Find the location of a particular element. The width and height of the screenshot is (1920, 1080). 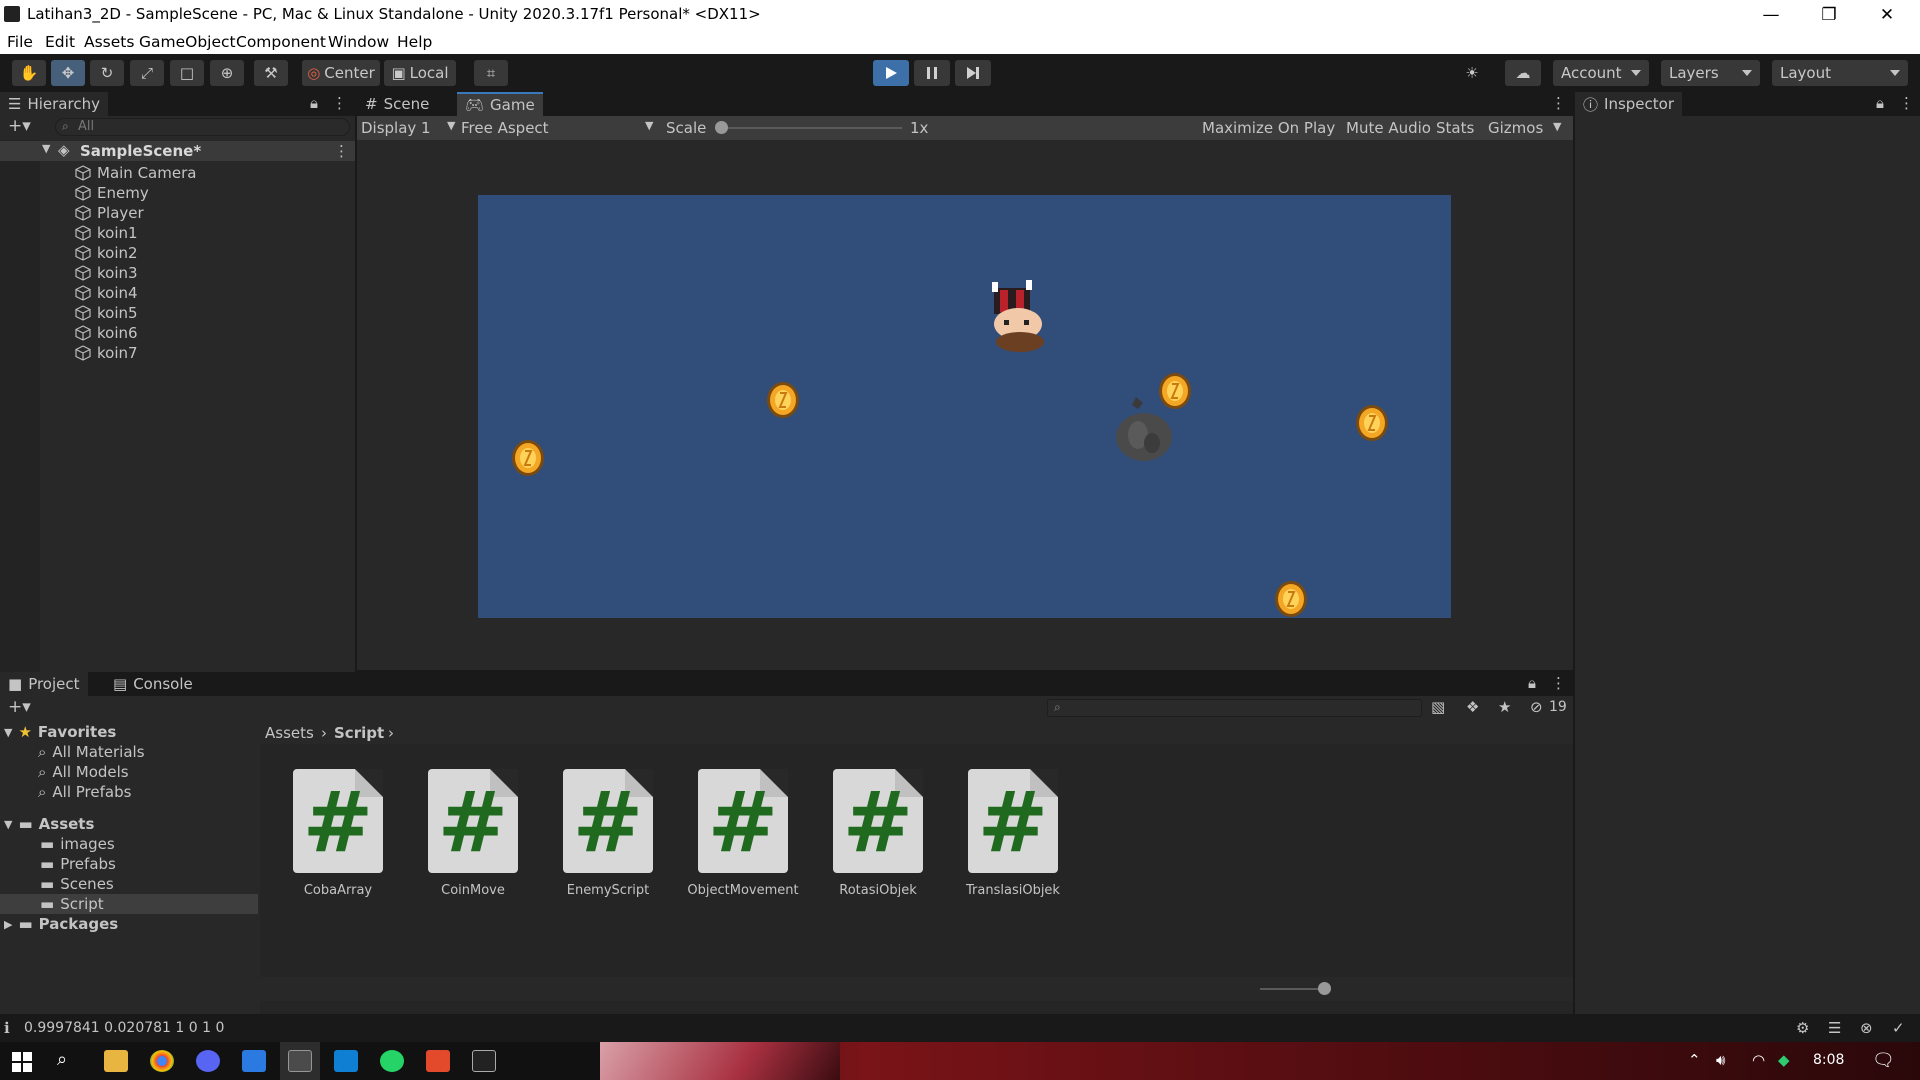

project-search-input: ⌕ is located at coordinates (1234, 708).